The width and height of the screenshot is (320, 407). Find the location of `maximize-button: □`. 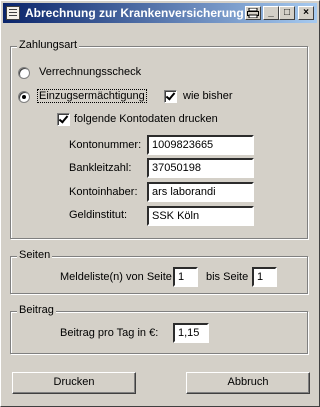

maximize-button: □ is located at coordinates (287, 13).